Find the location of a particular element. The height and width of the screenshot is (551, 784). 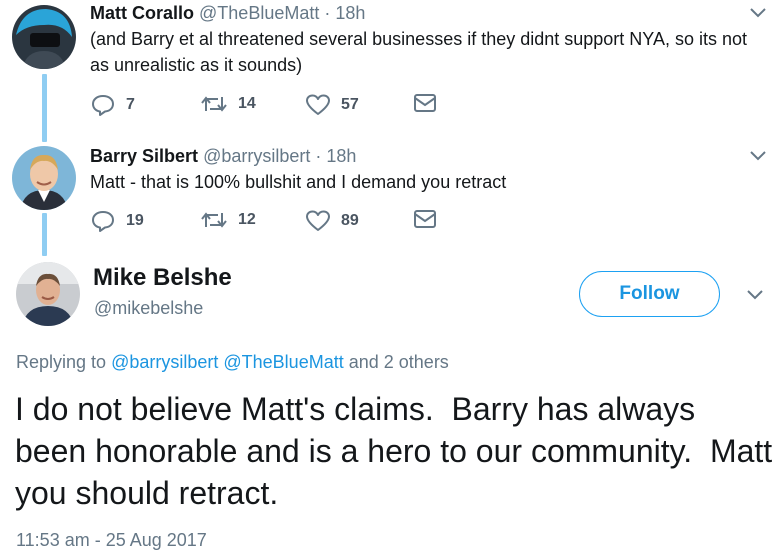

retweet-count: 12 is located at coordinates (247, 219).